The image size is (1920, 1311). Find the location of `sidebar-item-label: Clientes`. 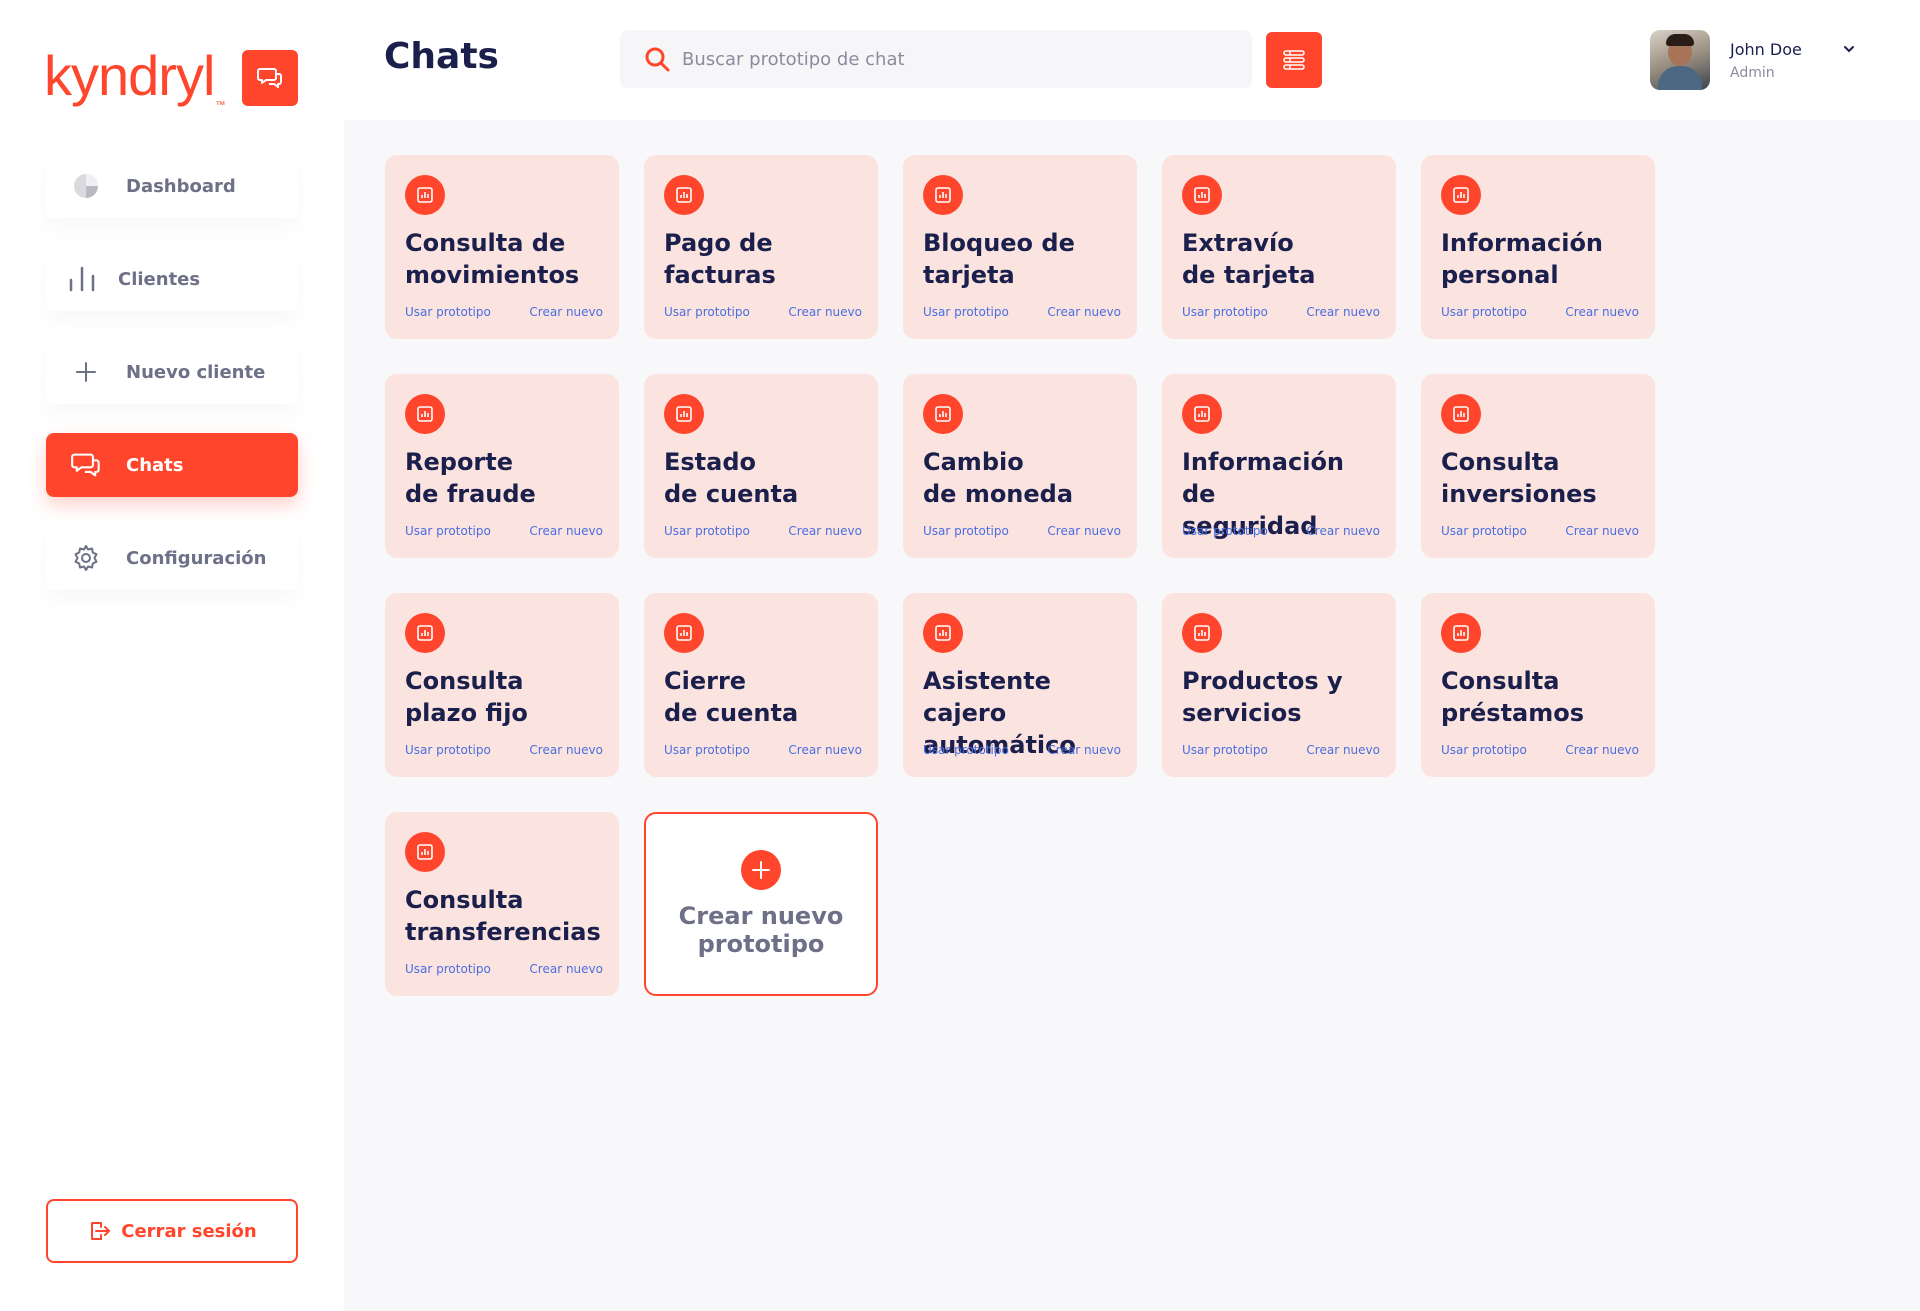

sidebar-item-label: Clientes is located at coordinates (159, 279).